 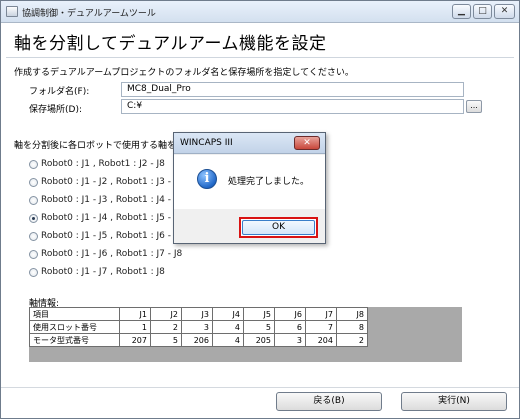 What do you see at coordinates (329, 401) in the screenshot?
I see `back-button: 戻る(B)` at bounding box center [329, 401].